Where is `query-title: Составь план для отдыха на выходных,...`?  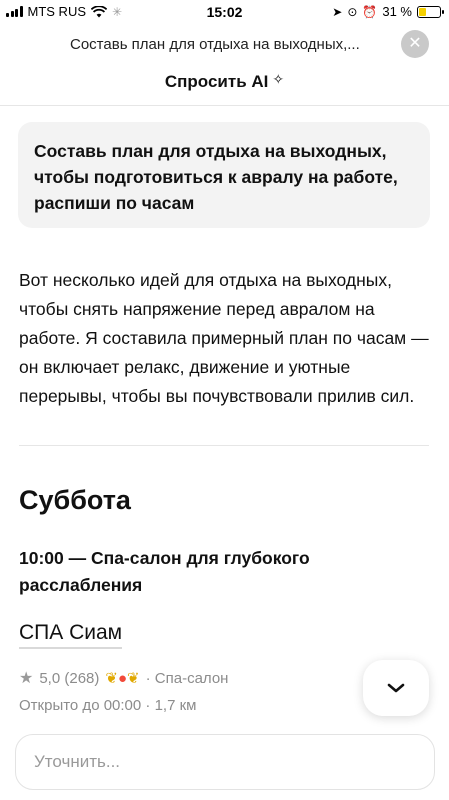
query-title: Составь план для отдыха на выходных,... is located at coordinates (230, 44).